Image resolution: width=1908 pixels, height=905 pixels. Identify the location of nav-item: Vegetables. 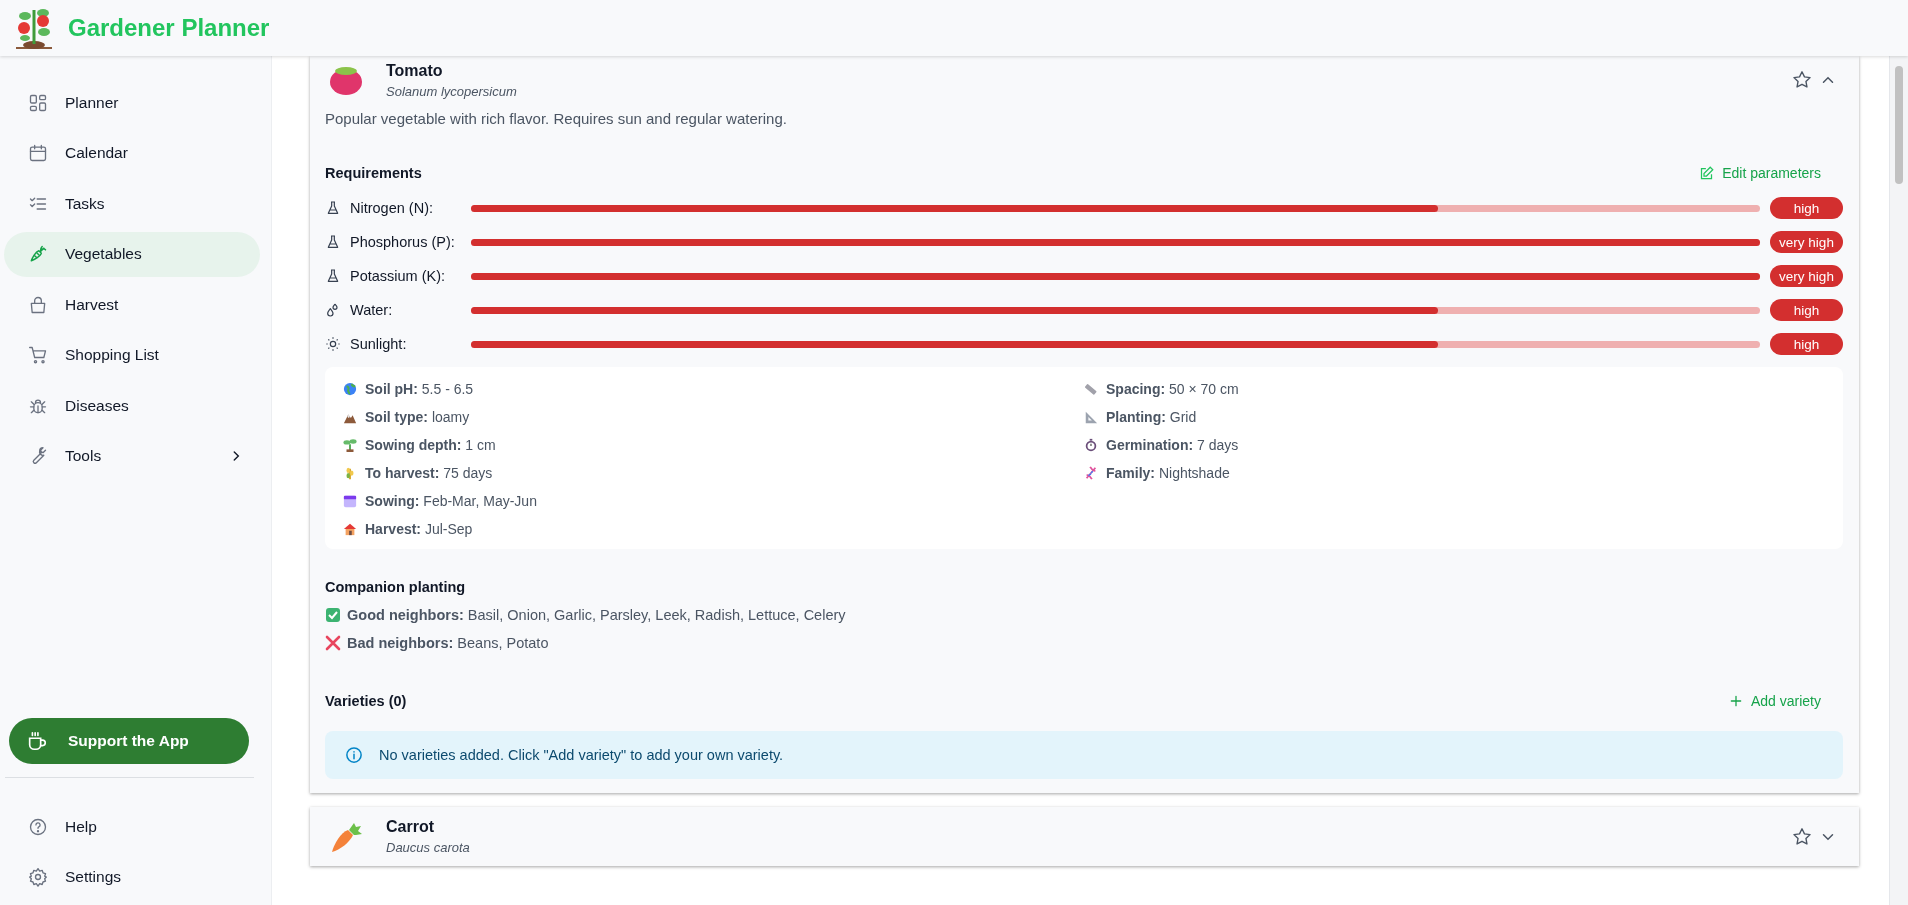
(132, 254).